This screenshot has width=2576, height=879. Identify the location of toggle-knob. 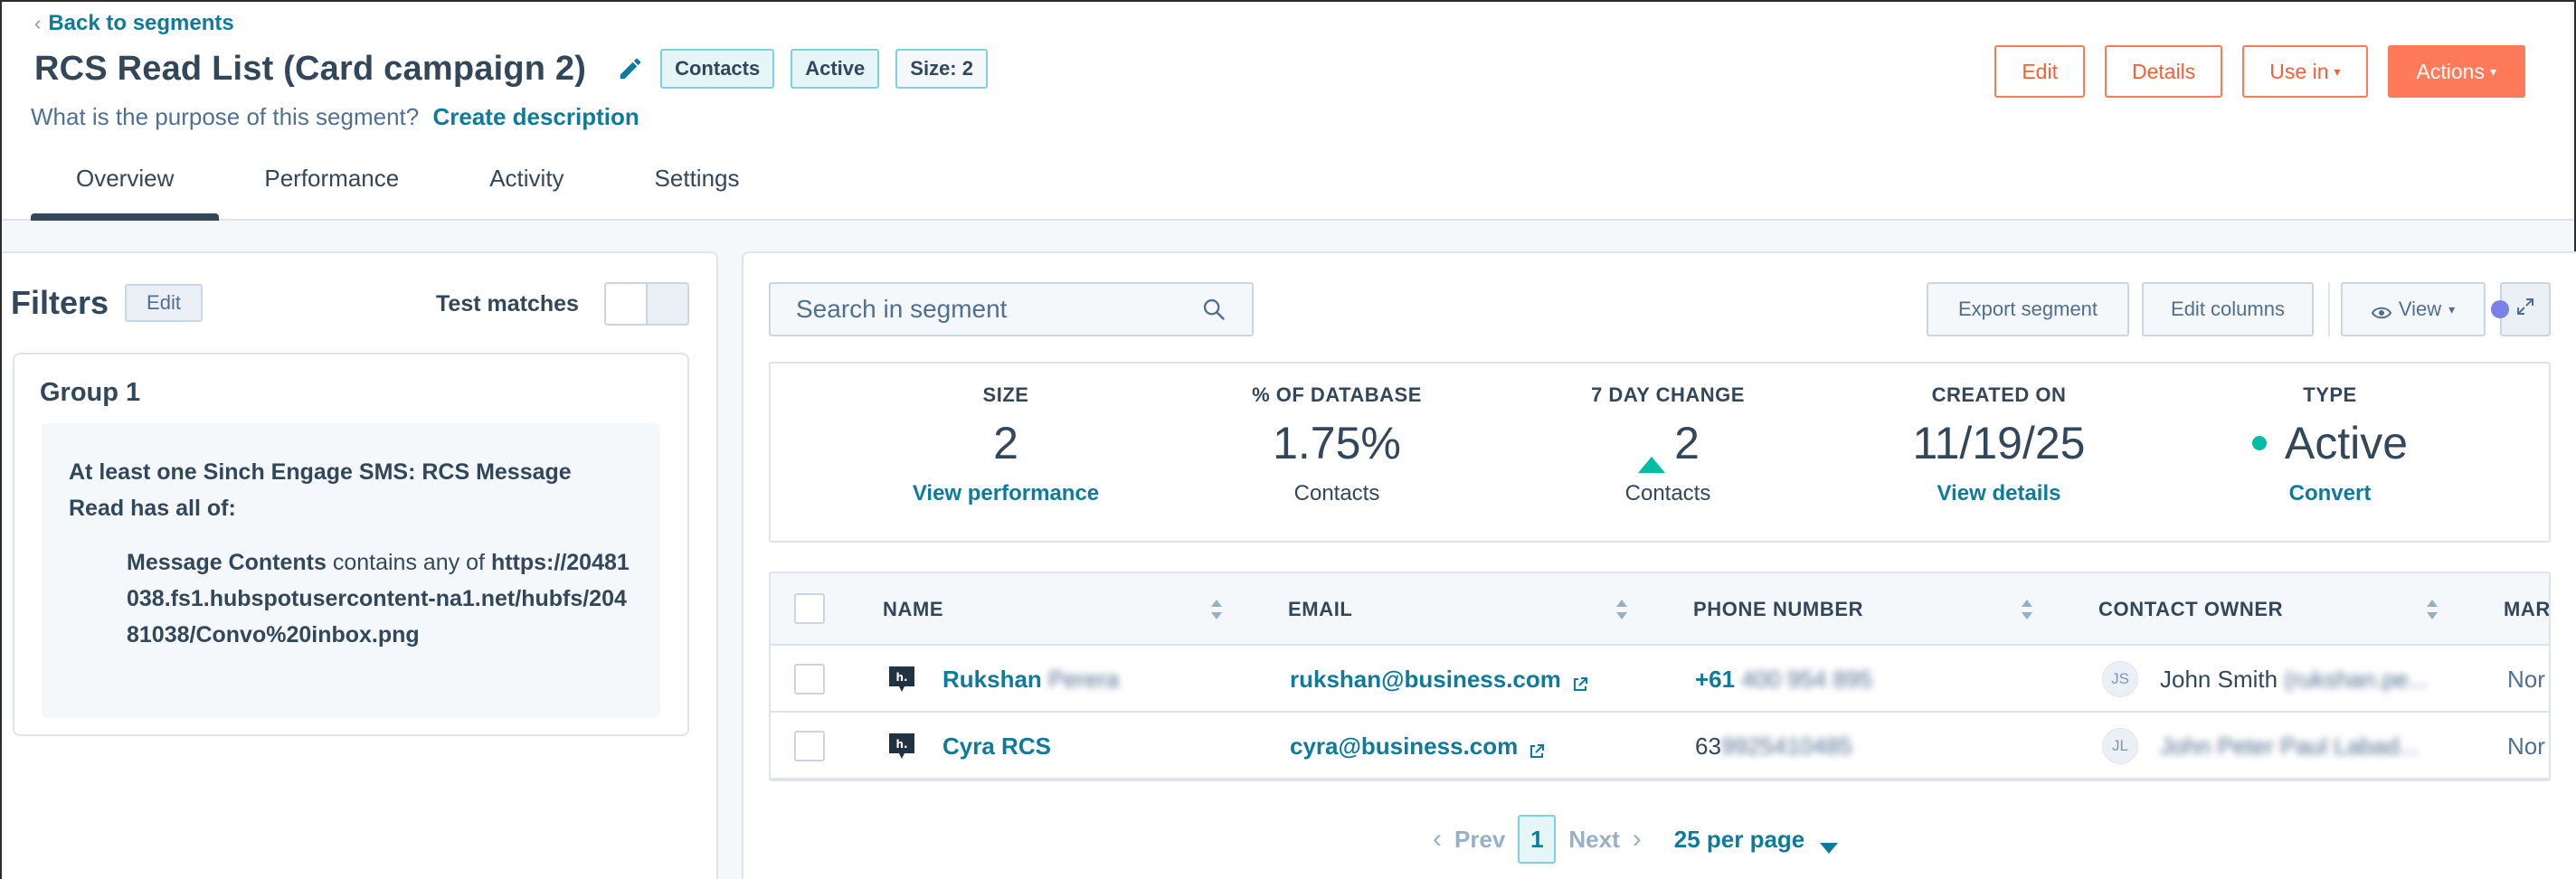
(627, 304).